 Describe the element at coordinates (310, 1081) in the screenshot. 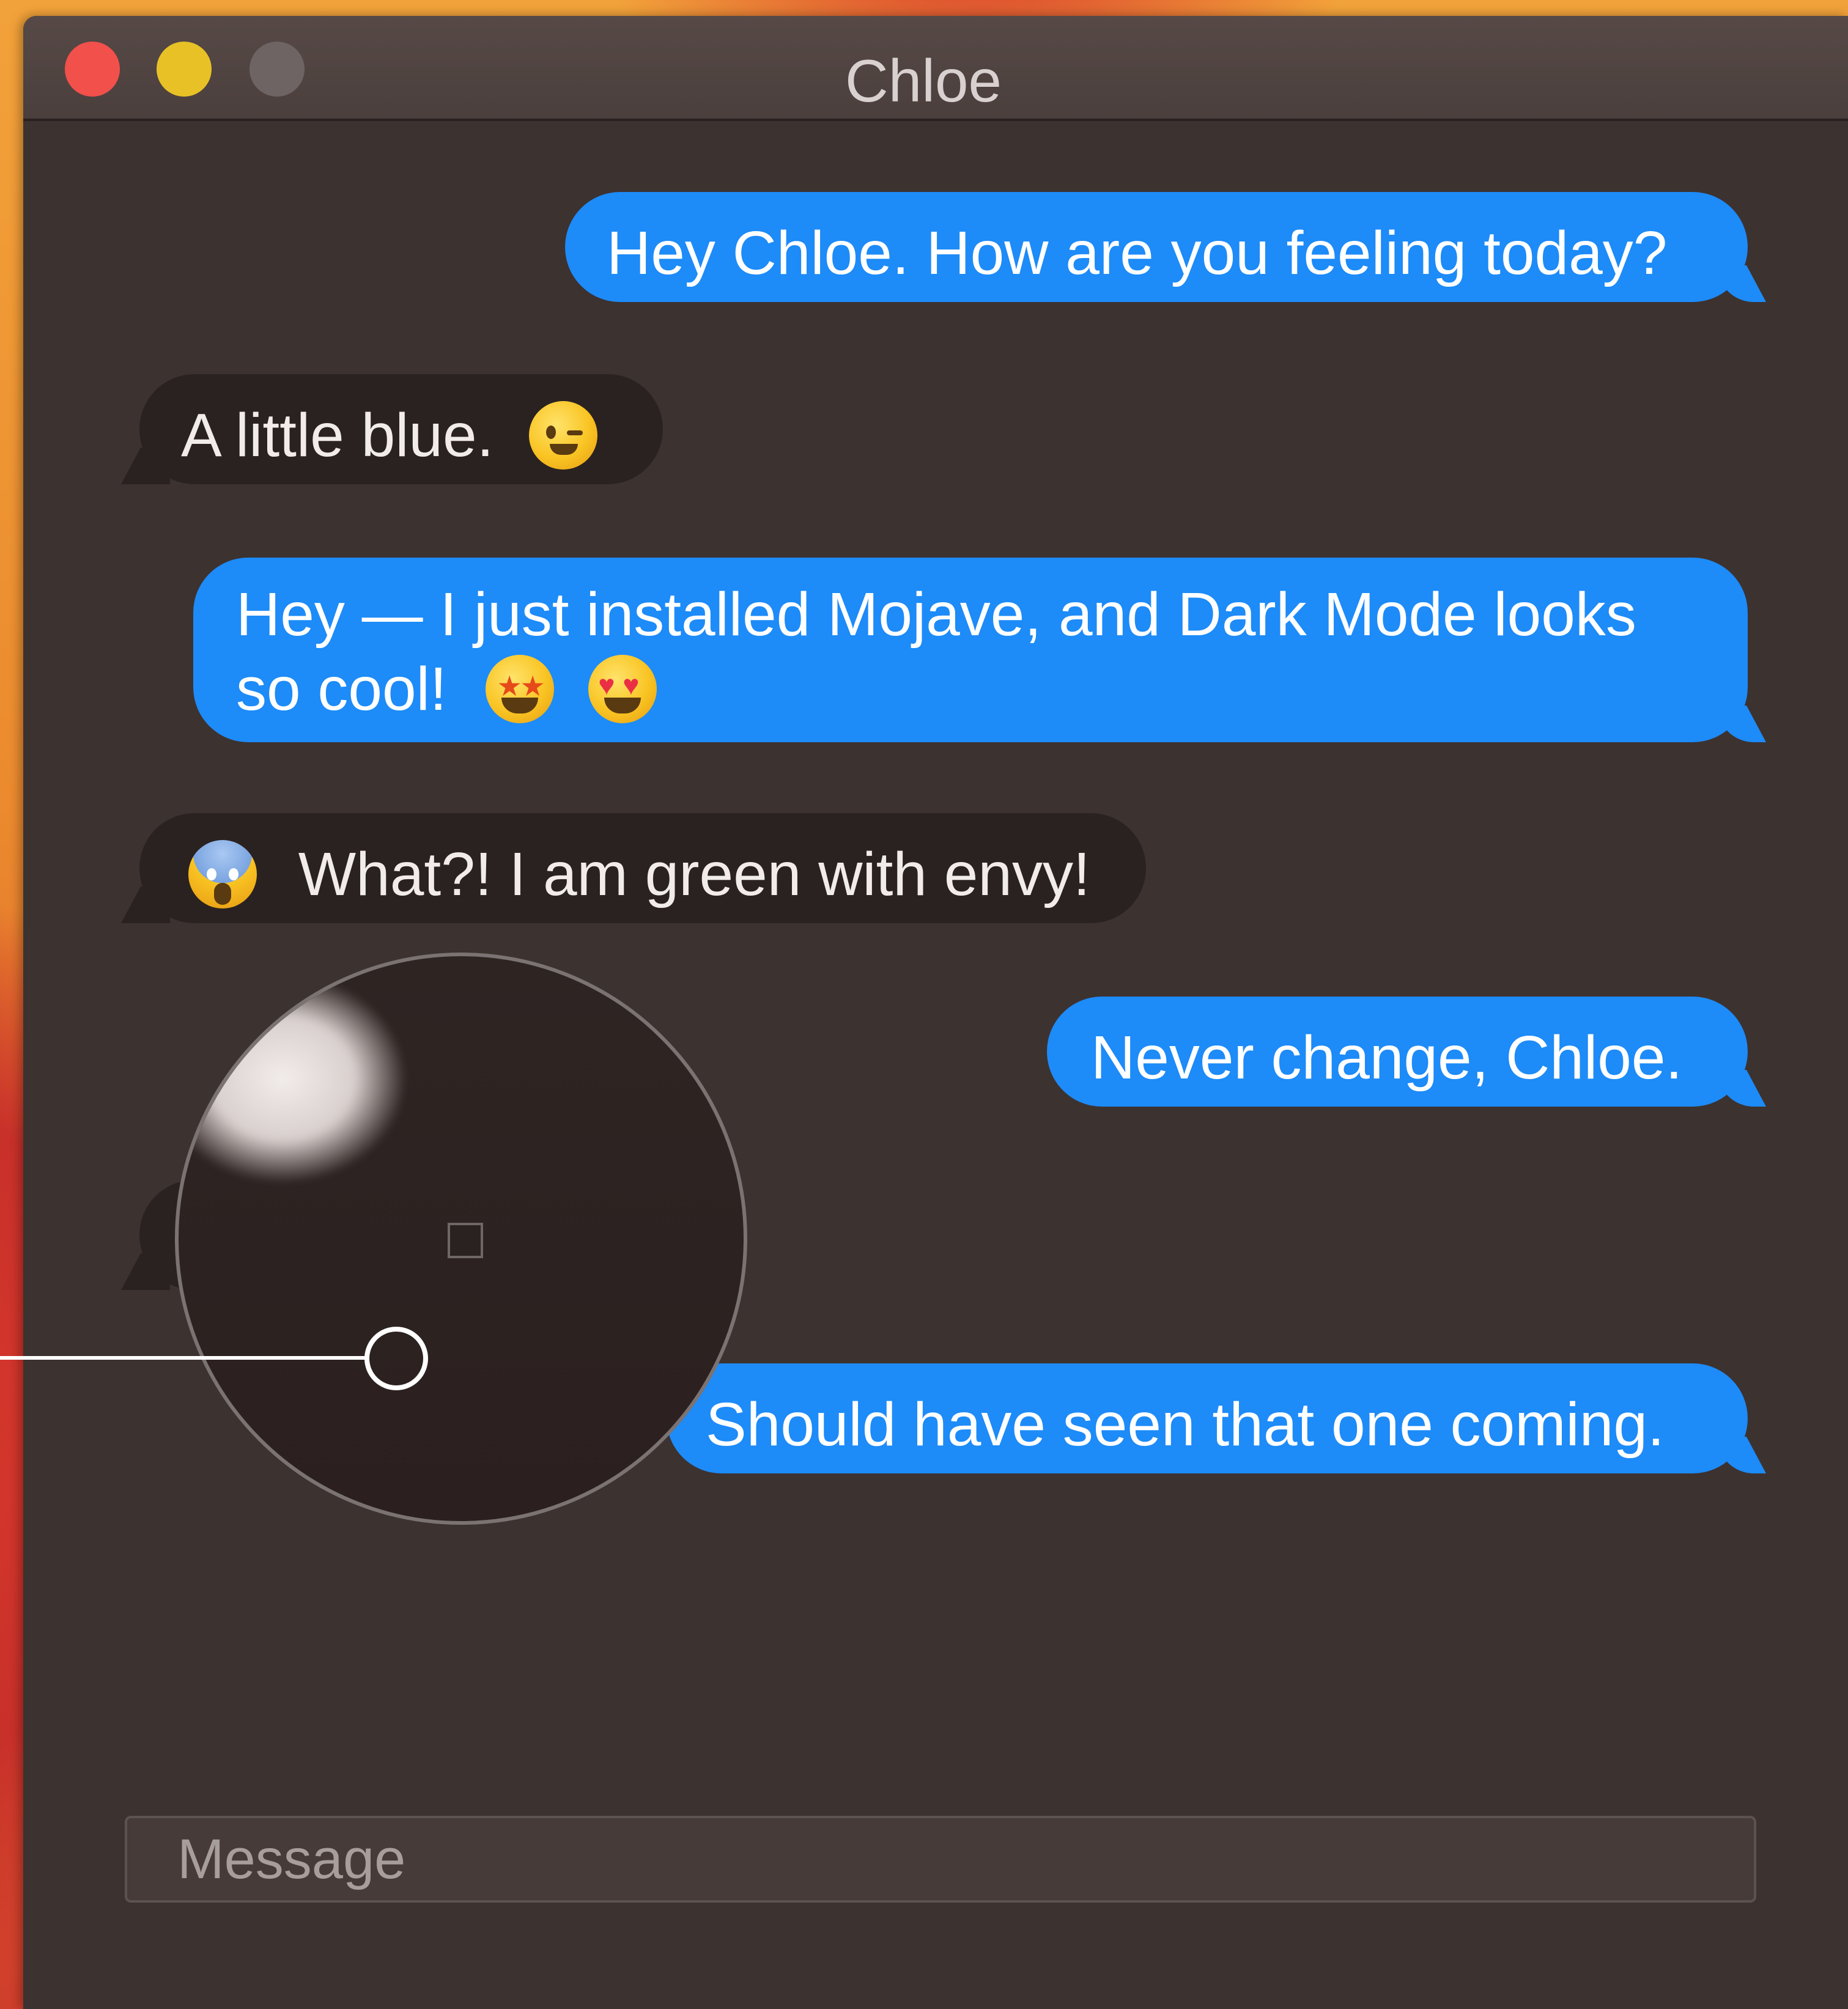

I see `magnified-pixels` at that location.